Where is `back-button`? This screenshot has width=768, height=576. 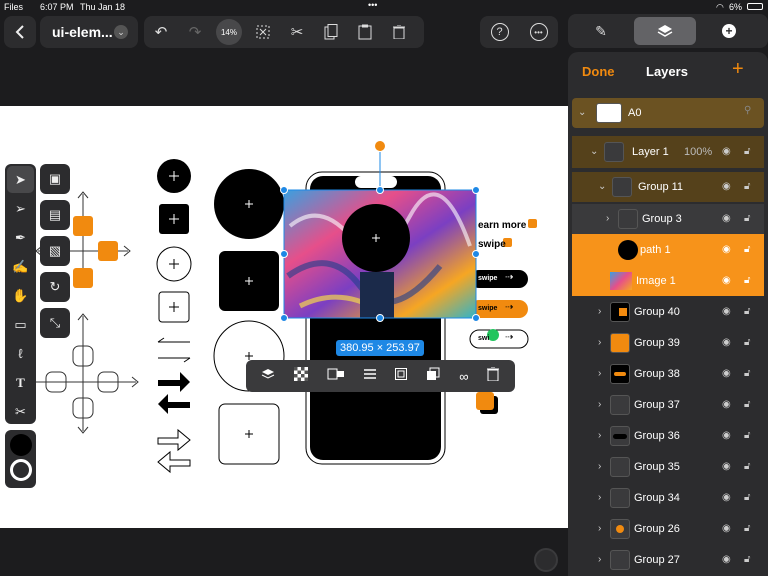
back-button is located at coordinates (20, 32).